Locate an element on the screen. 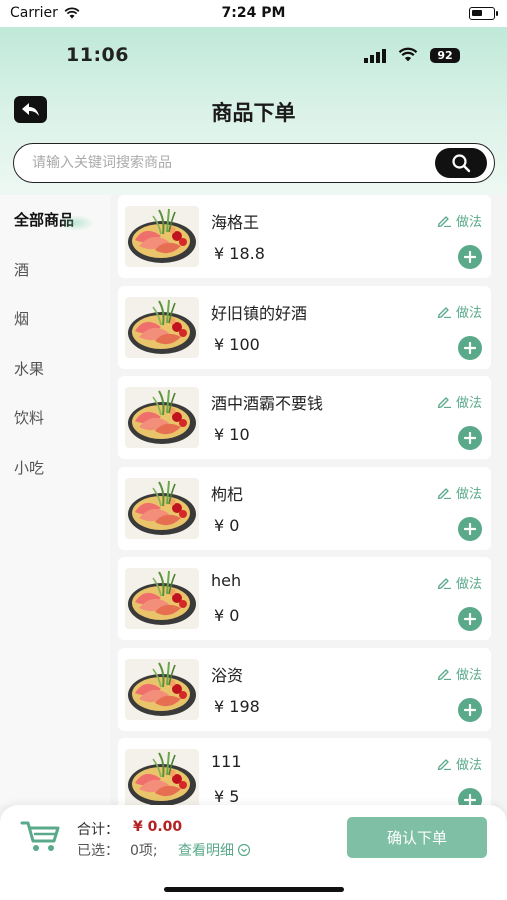  search-bar is located at coordinates (254, 163).